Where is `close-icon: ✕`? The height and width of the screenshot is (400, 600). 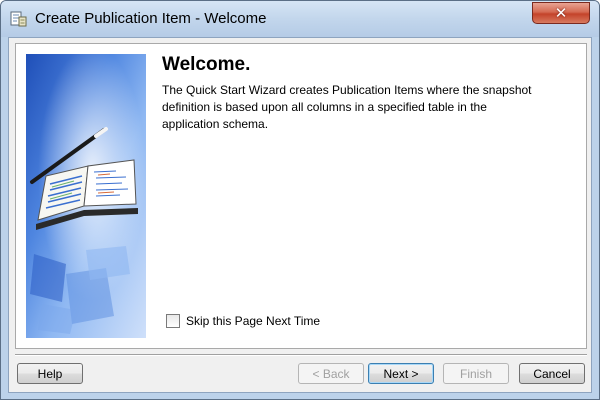
close-icon: ✕ is located at coordinates (561, 13).